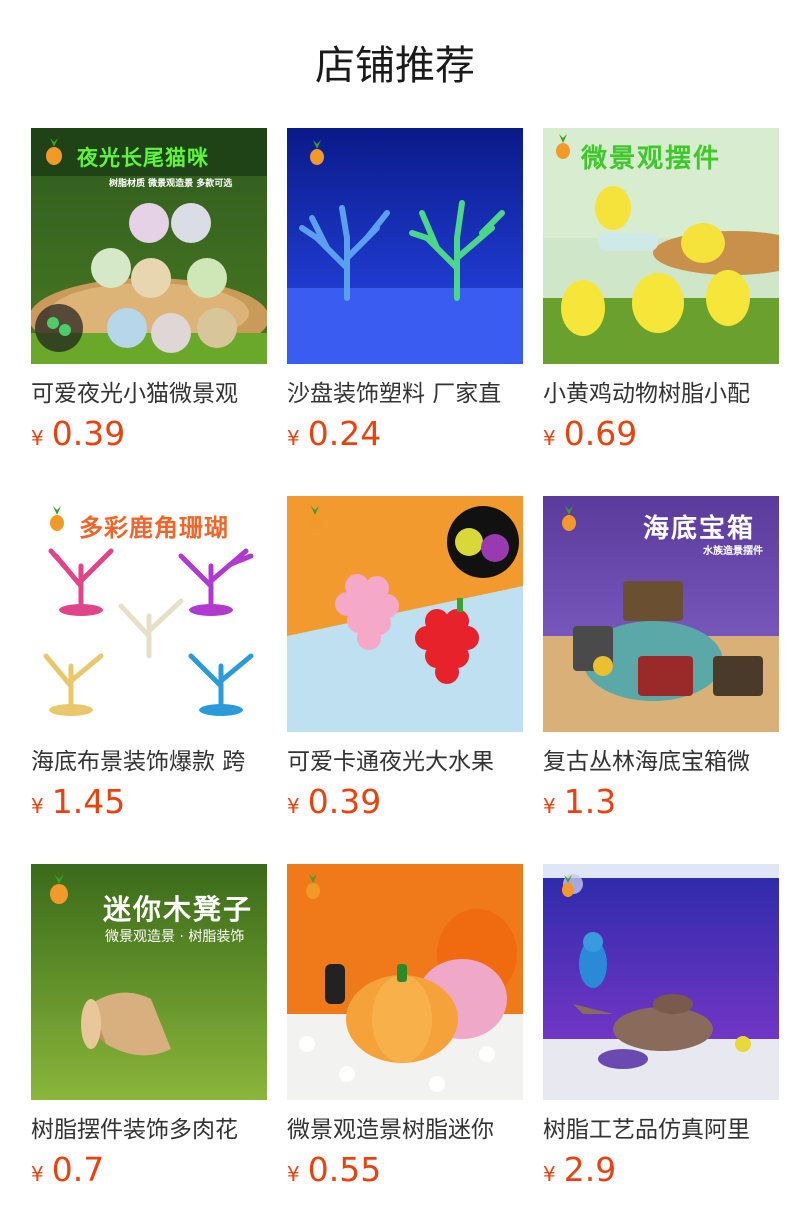 This screenshot has width=790, height=1232. I want to click on product-card: 可爱卡通夜光大水果 ¥ 0.39, so click(405, 680).